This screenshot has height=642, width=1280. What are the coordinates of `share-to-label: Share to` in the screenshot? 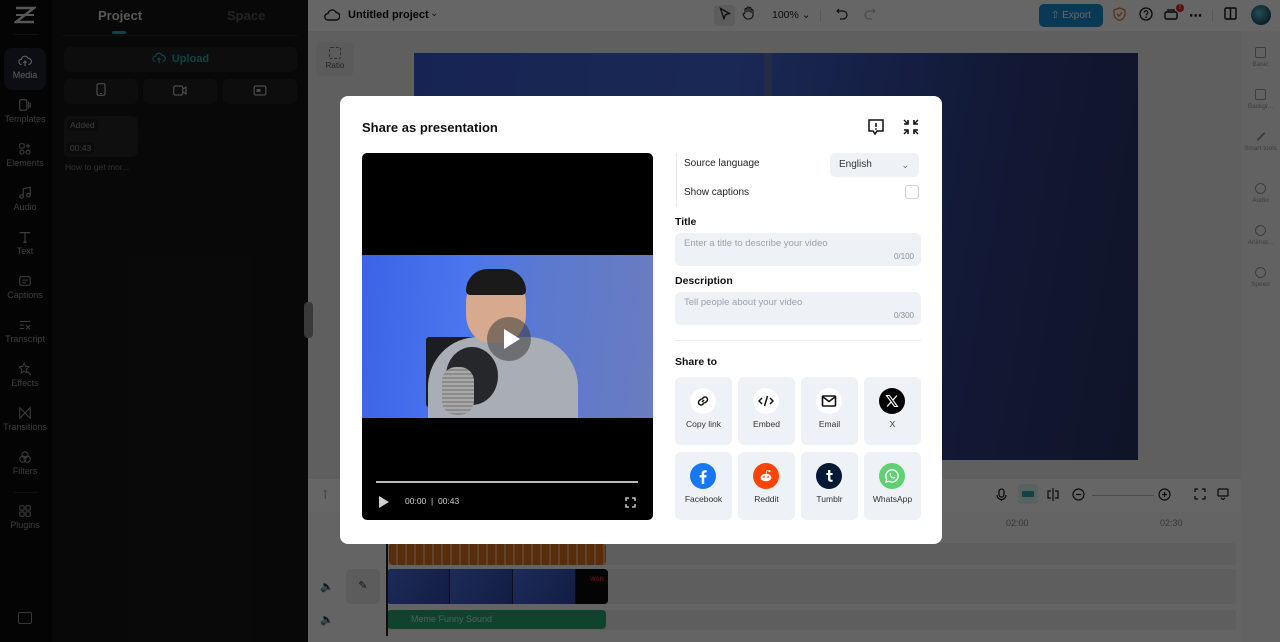 It's located at (696, 362).